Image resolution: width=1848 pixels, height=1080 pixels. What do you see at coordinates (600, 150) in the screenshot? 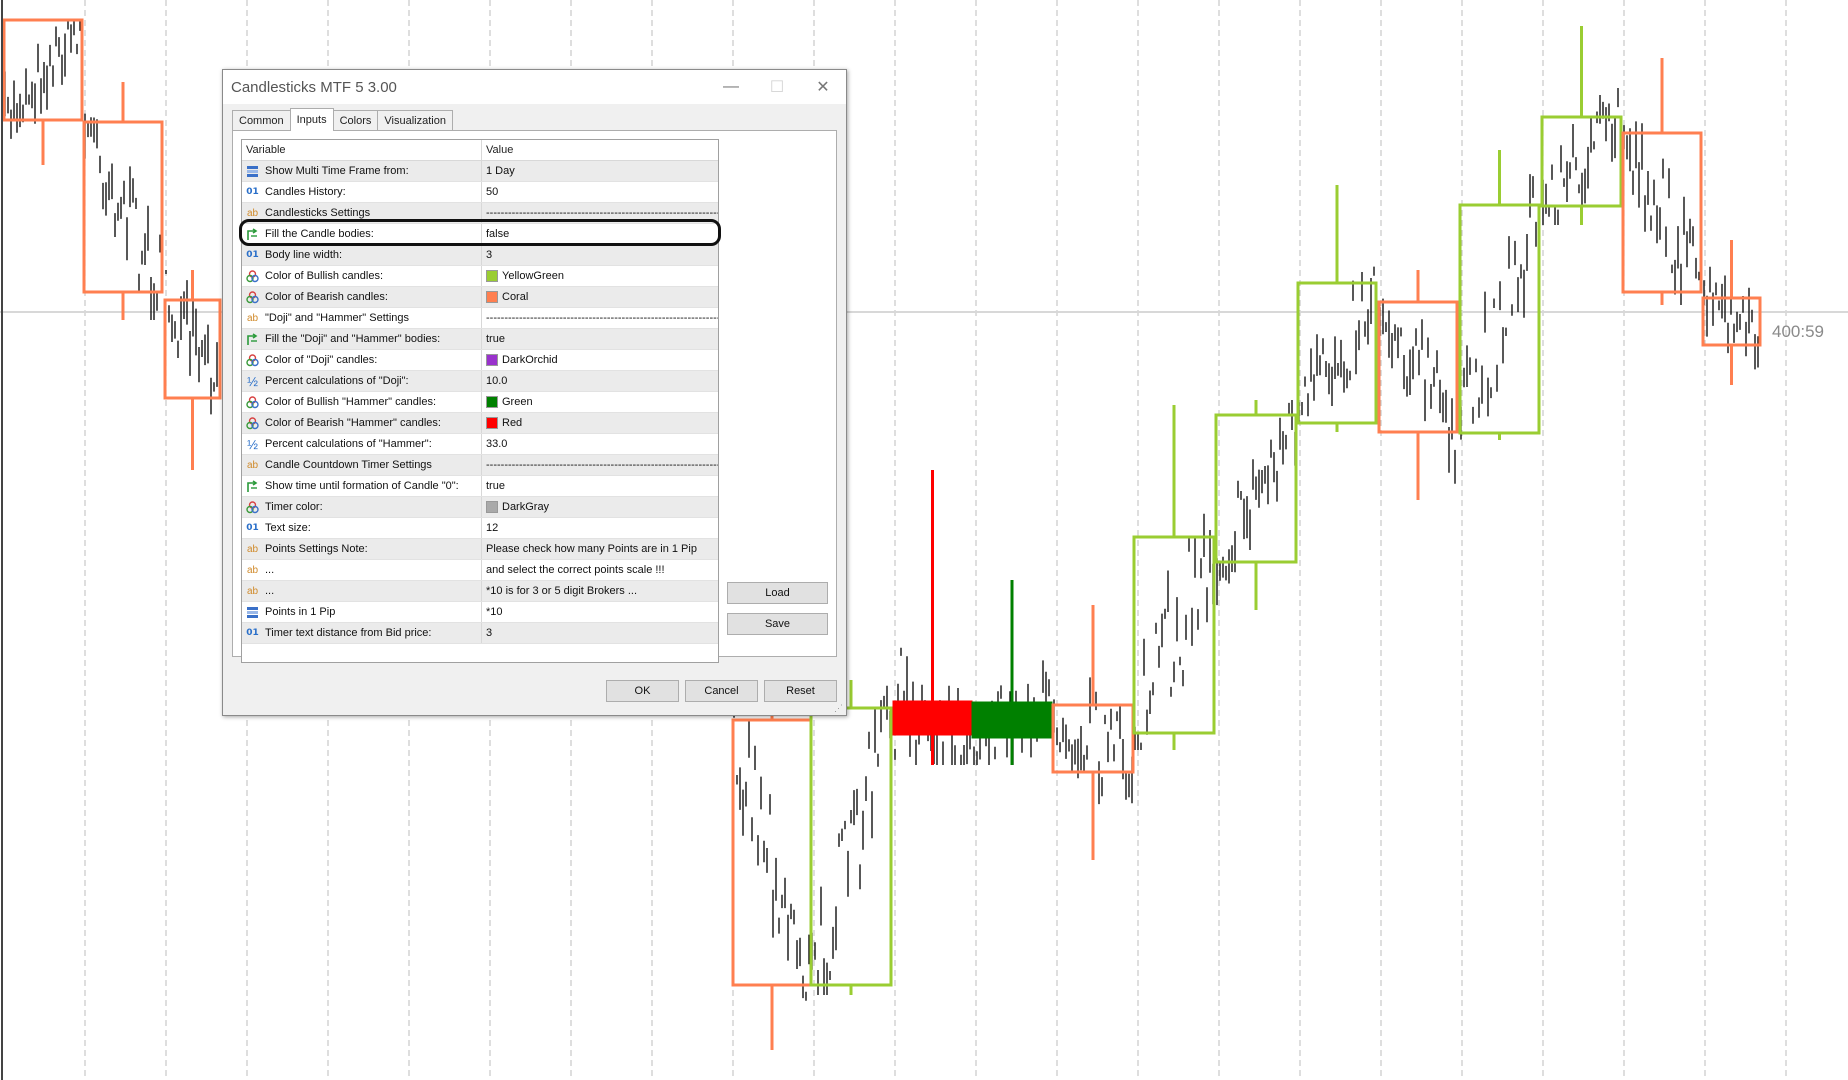
I see `column-header-value: Value` at bounding box center [600, 150].